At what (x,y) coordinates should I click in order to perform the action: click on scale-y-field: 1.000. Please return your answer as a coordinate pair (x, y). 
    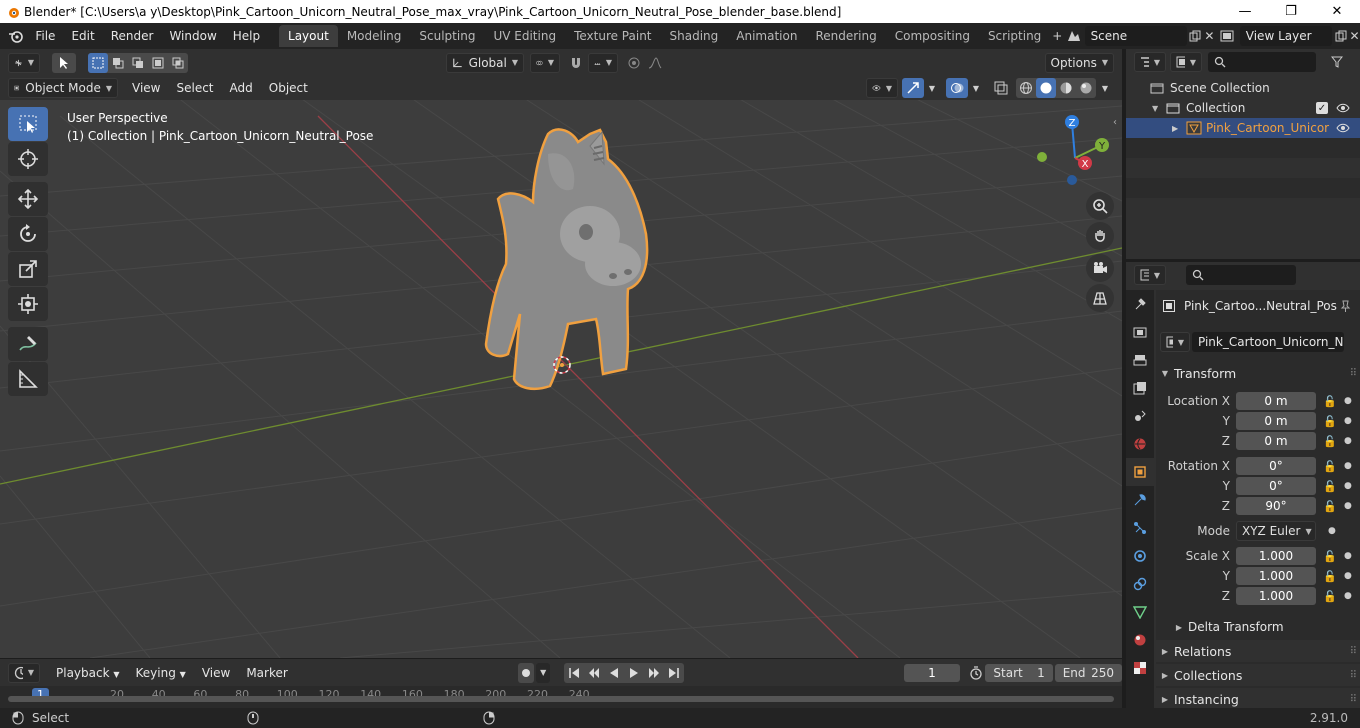
    Looking at the image, I should click on (1276, 576).